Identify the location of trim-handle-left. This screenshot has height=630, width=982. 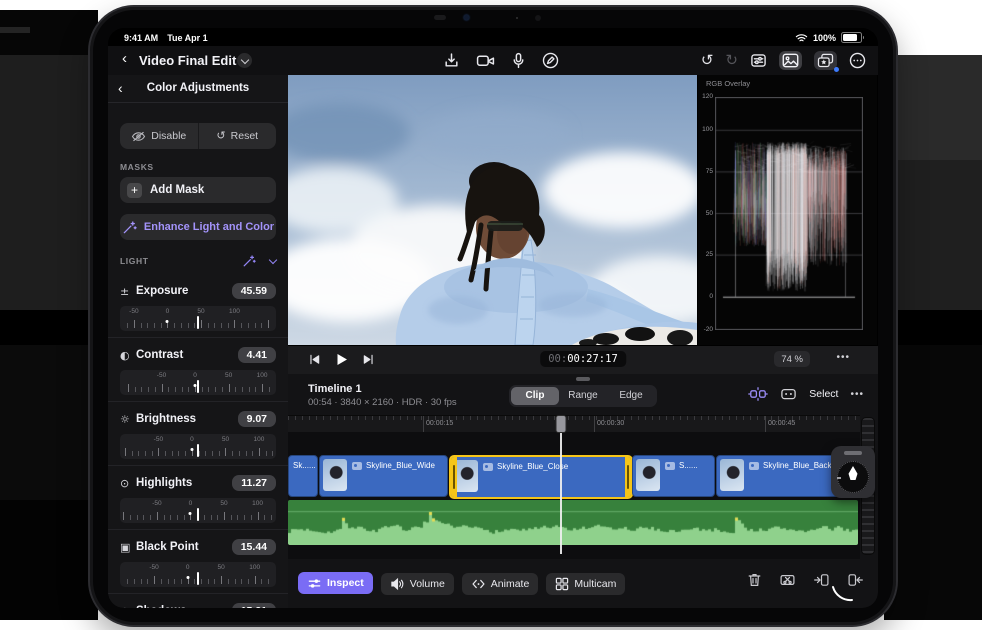
(454, 477).